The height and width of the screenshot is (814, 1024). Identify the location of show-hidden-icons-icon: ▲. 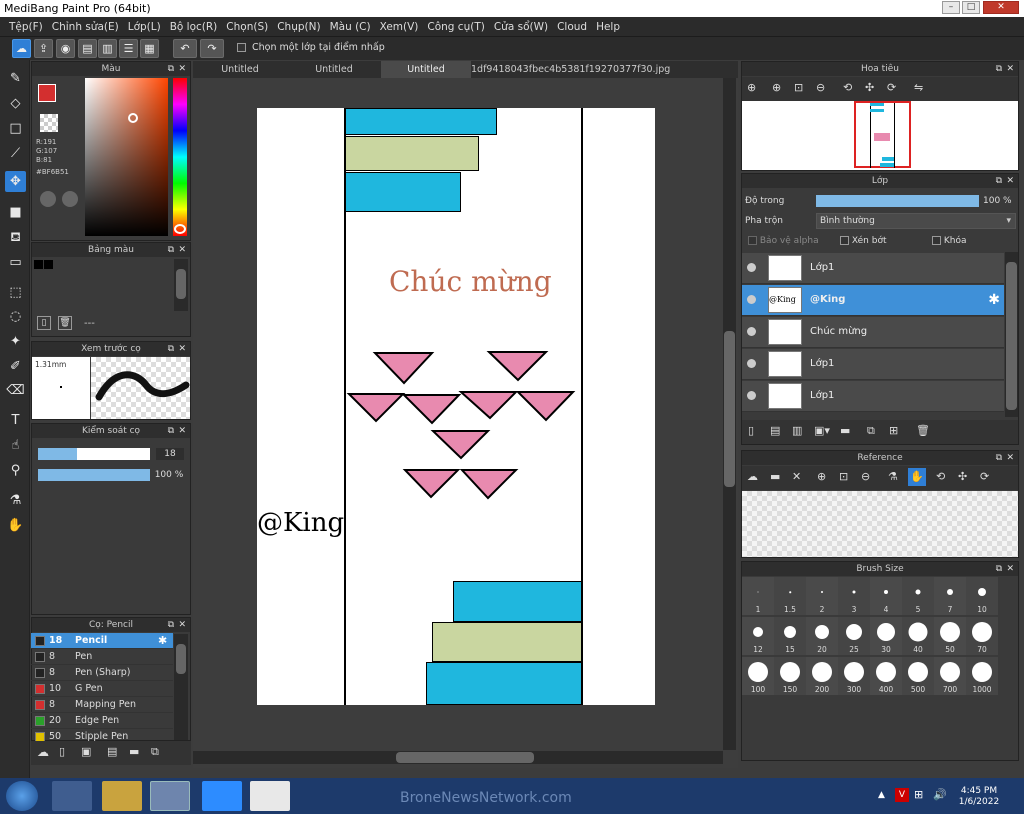
(881, 795).